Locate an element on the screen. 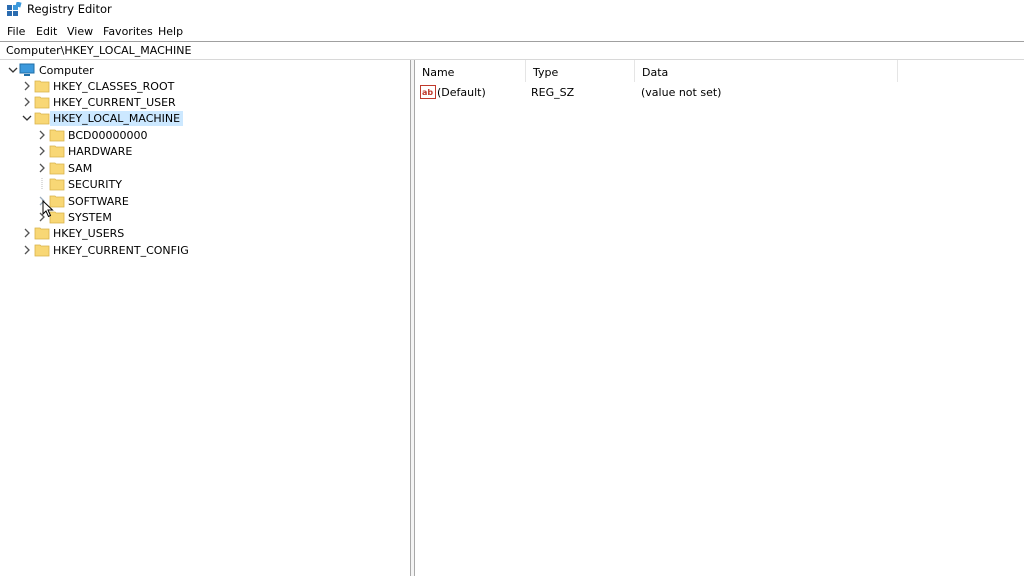 The width and height of the screenshot is (1024, 576). tree-node-hkey-local-machine: HKEY_LOCAL_MACHINE is located at coordinates (100, 118).